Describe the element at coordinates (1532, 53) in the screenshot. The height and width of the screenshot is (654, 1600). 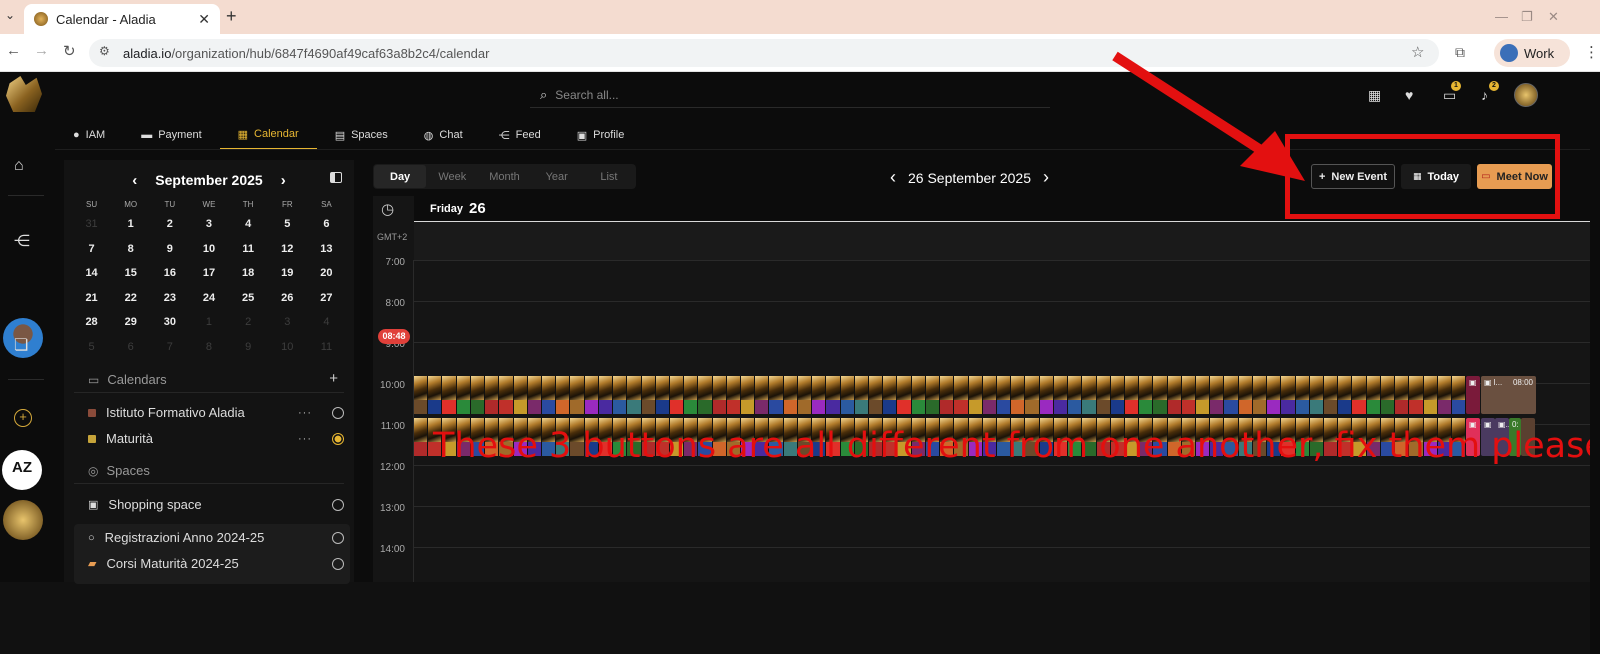
I see `profile-chip: Work` at that location.